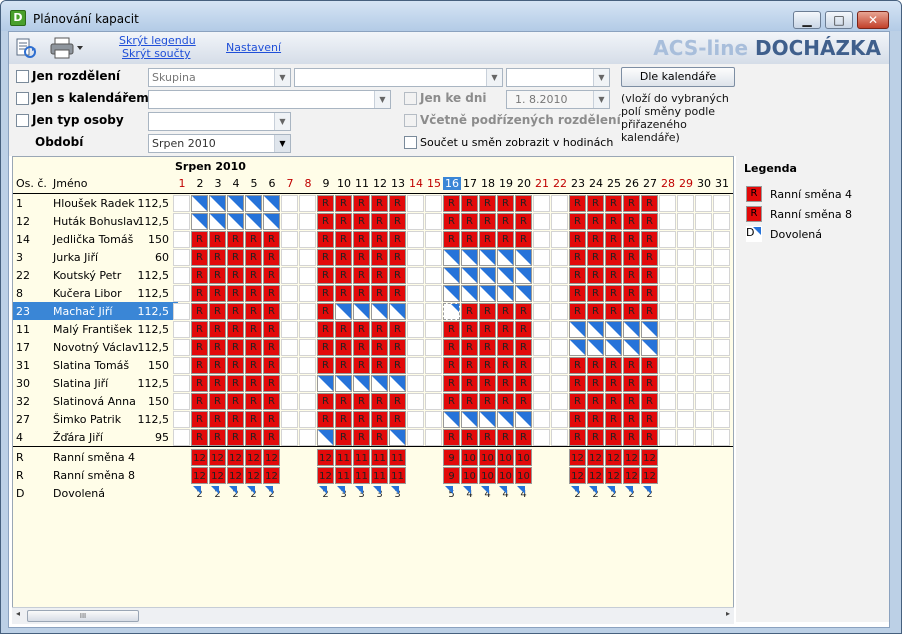 The width and height of the screenshot is (902, 634). I want to click on jen-s-kalendarem-checkbox, so click(22, 98).